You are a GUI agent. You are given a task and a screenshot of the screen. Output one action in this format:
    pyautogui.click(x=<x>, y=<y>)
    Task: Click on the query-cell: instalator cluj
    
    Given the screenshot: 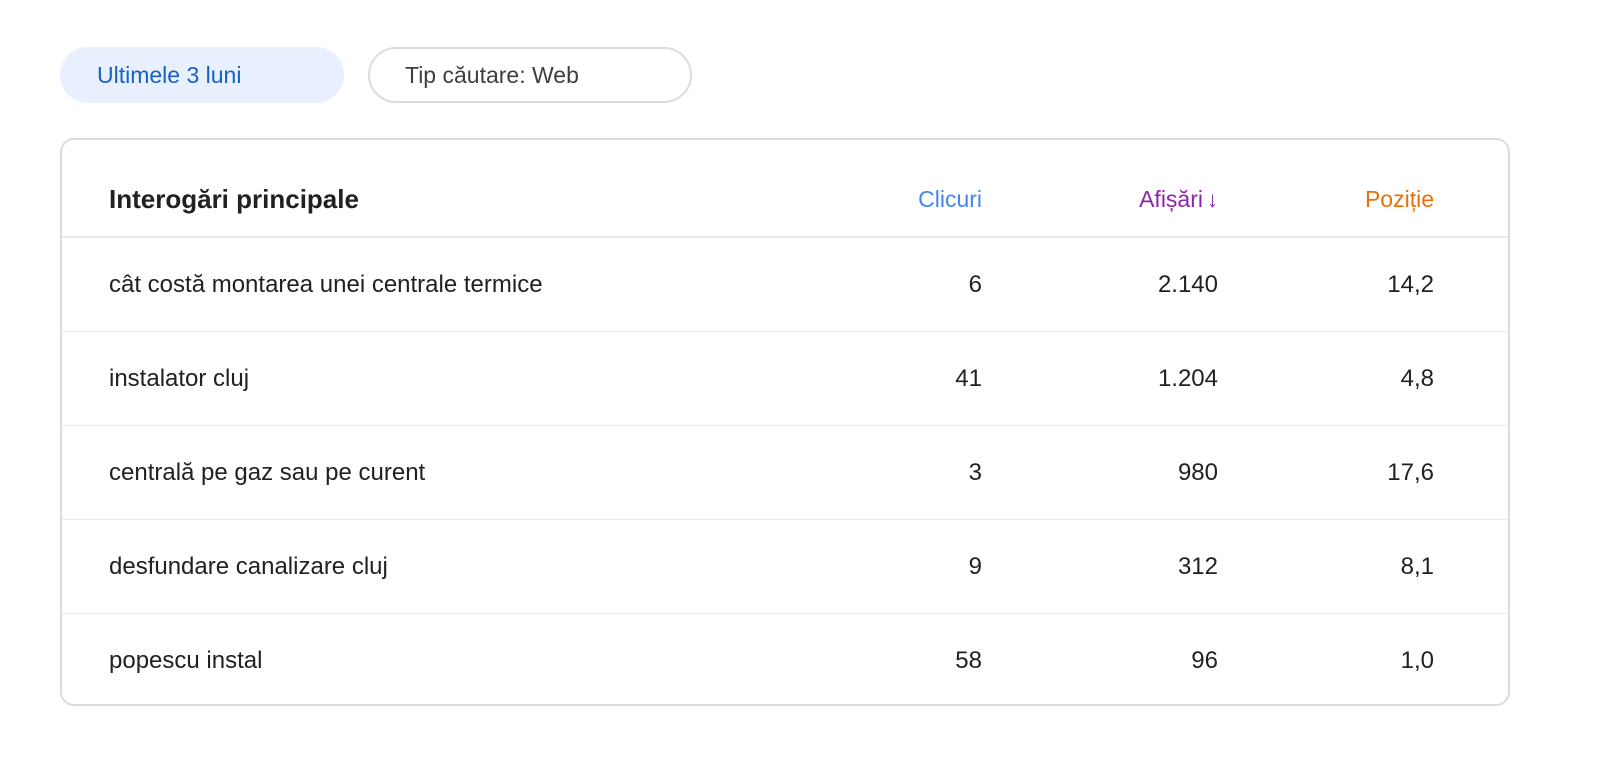 What is the action you would take?
    pyautogui.click(x=179, y=378)
    